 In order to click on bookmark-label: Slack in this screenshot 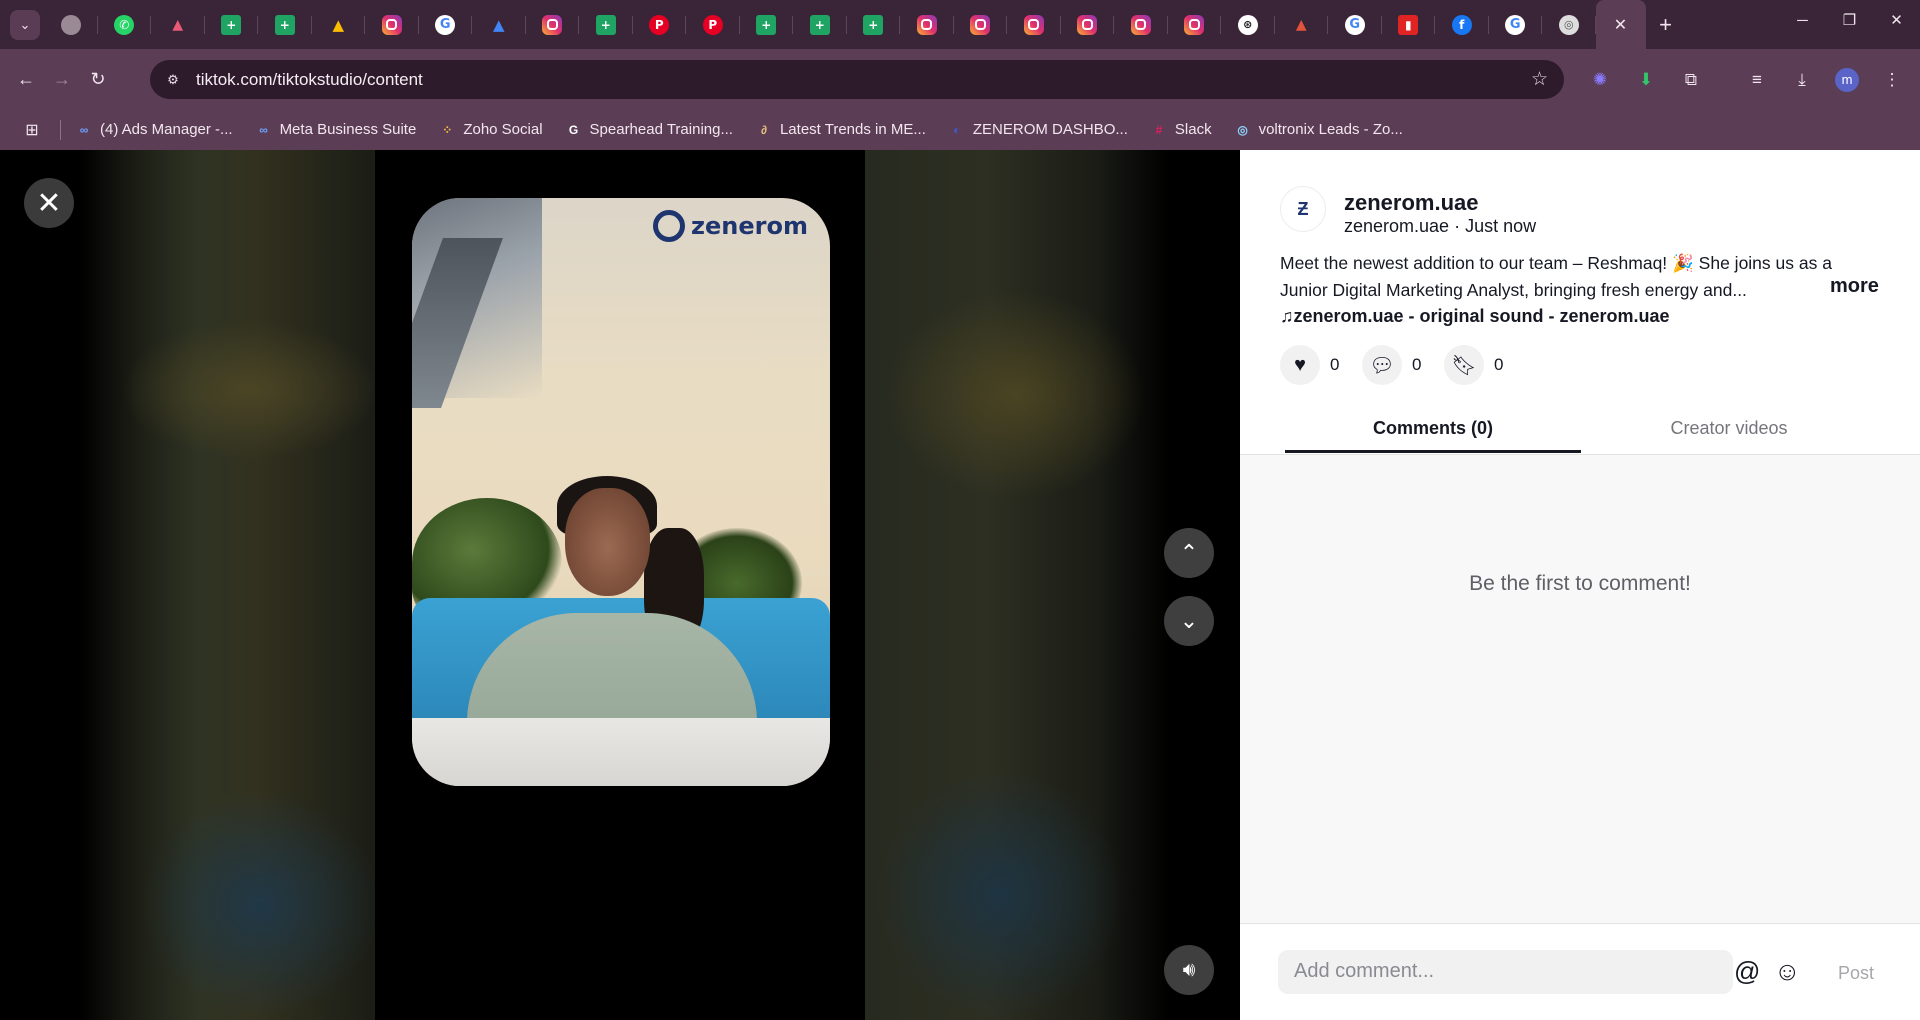, I will do `click(1193, 129)`.